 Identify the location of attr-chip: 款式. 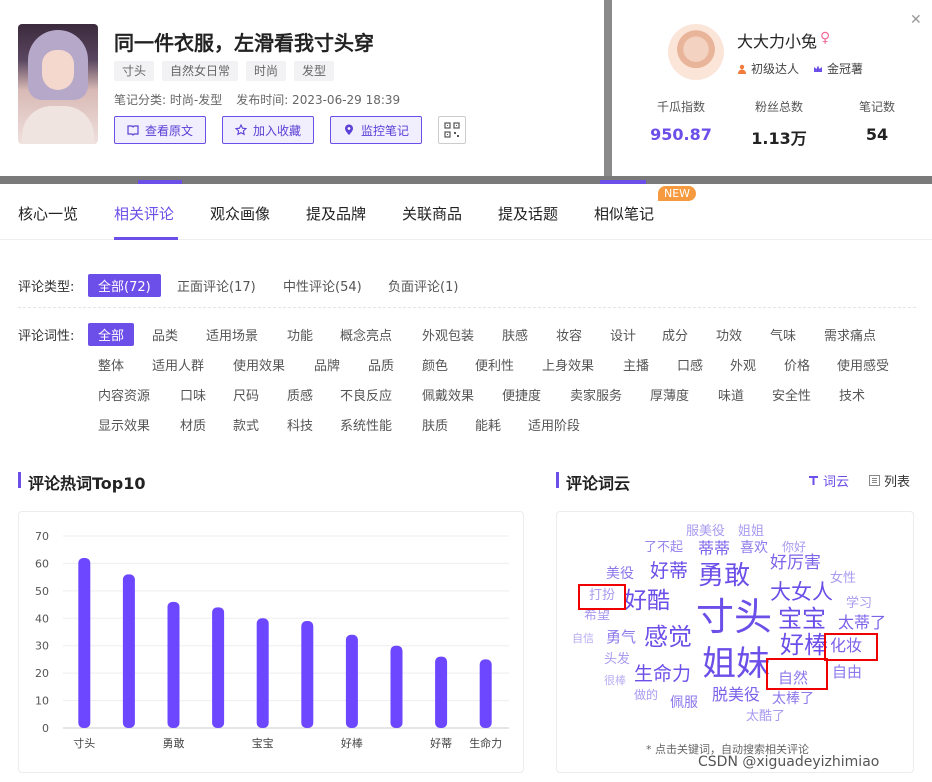
(246, 424).